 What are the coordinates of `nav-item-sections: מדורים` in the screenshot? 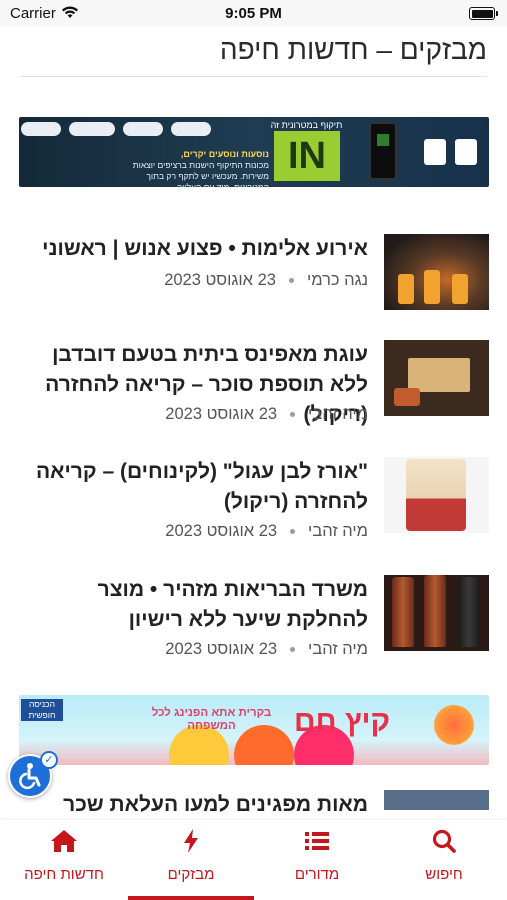 It's located at (317, 860).